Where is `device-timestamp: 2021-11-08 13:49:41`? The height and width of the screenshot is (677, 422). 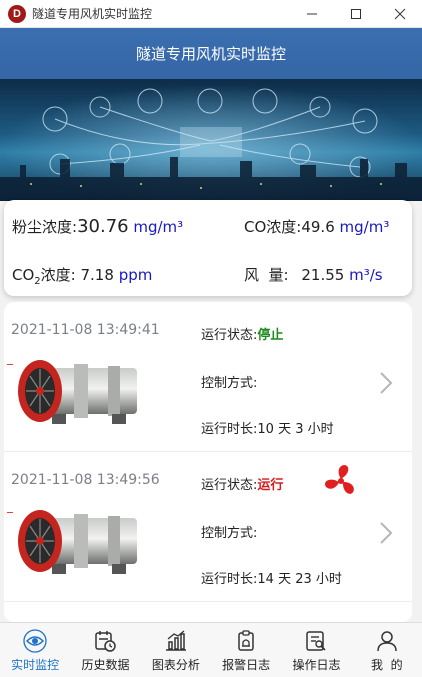 device-timestamp: 2021-11-08 13:49:41 is located at coordinates (85, 330).